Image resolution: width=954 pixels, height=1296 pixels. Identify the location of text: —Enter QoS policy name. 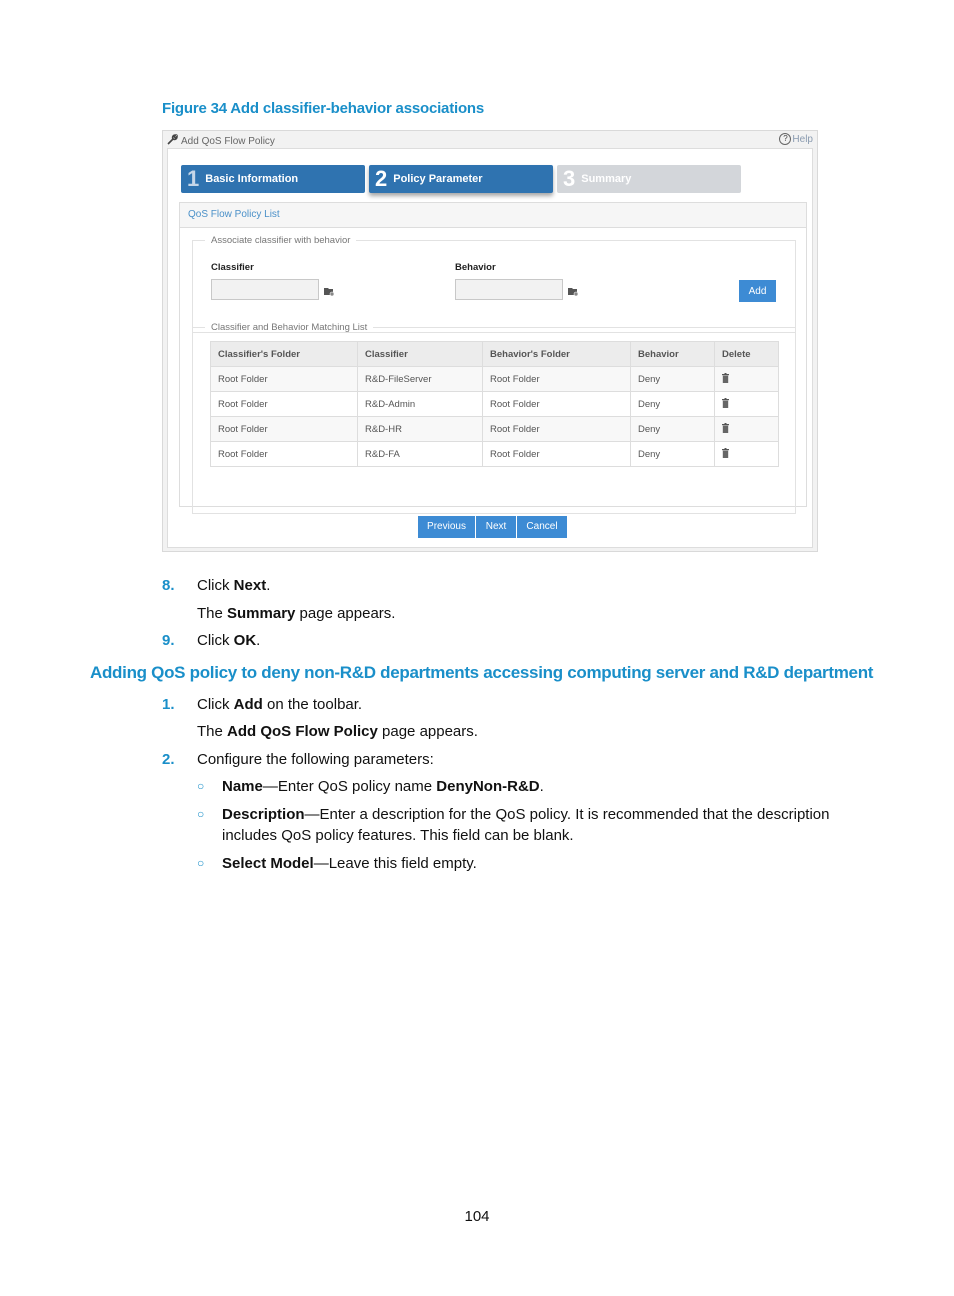
(349, 786).